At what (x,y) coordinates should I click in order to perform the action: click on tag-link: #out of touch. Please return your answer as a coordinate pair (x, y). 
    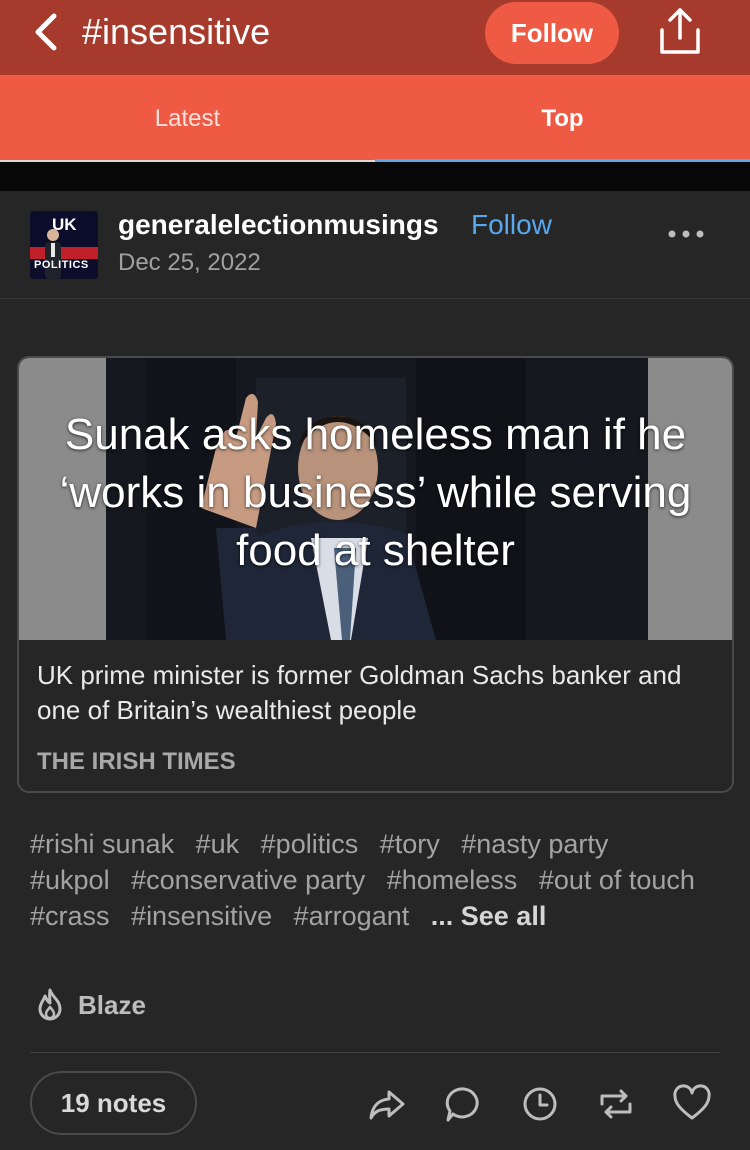
    Looking at the image, I should click on (617, 880).